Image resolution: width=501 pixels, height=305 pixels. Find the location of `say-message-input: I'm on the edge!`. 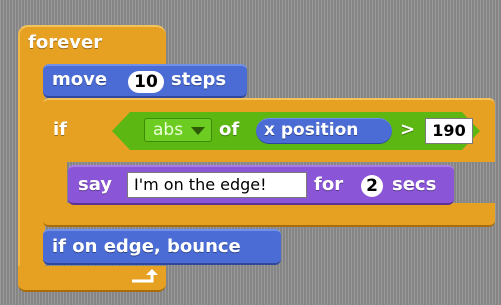

say-message-input: I'm on the edge! is located at coordinates (217, 185).